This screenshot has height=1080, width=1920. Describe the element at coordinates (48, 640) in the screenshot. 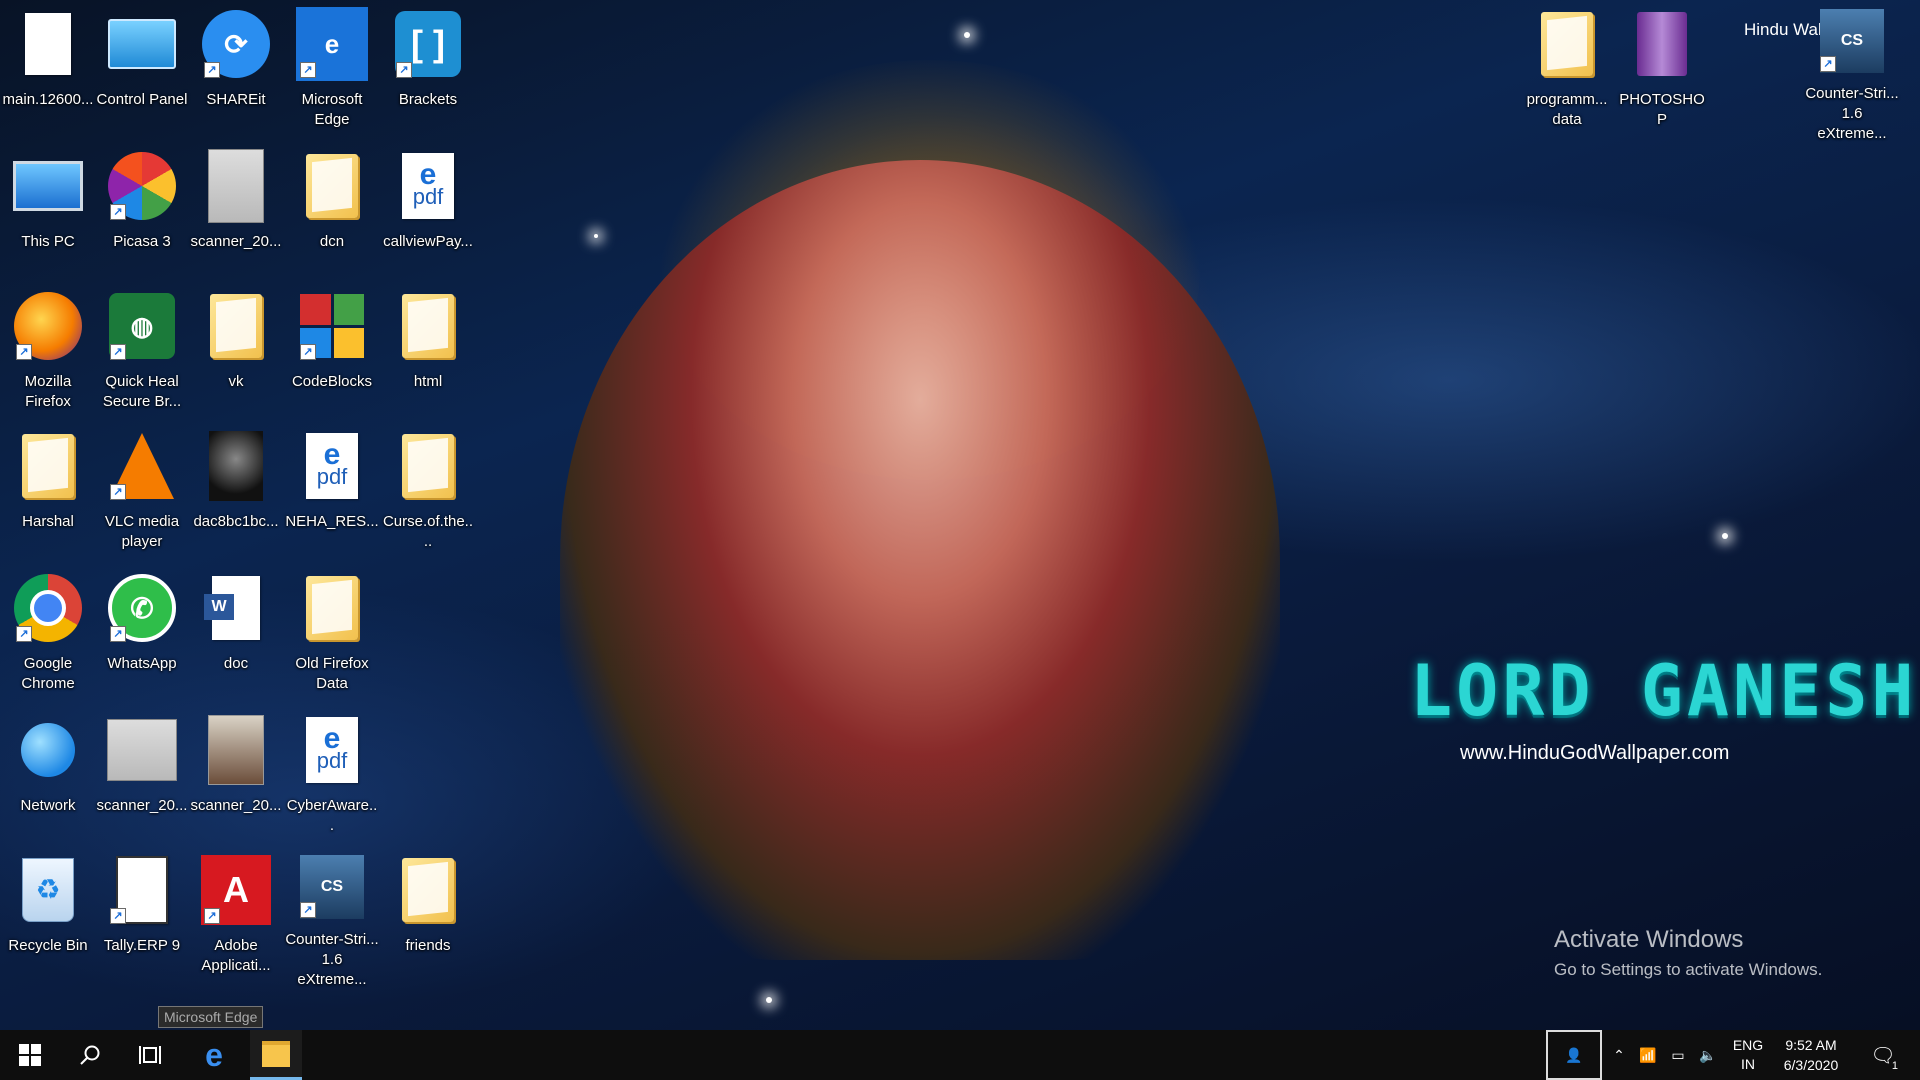

I see `desktop-icon-chrome: ↗ Google Chrome` at that location.